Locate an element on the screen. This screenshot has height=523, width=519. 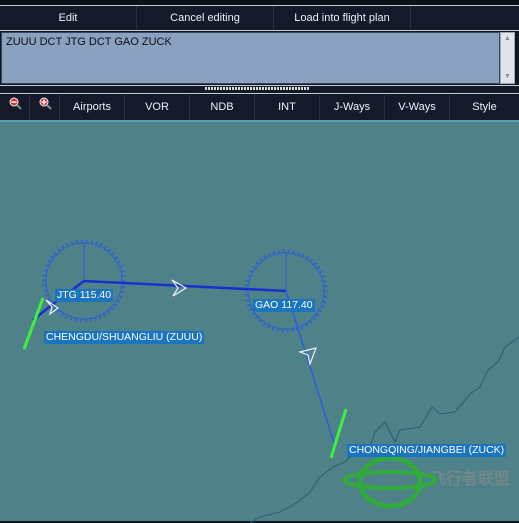
watermark-logo: 飞行者联盟 is located at coordinates (426, 482).